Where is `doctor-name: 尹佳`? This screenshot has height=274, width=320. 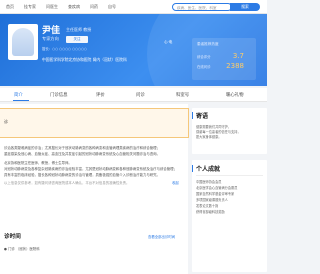 doctor-name: 尹佳 is located at coordinates (51, 31).